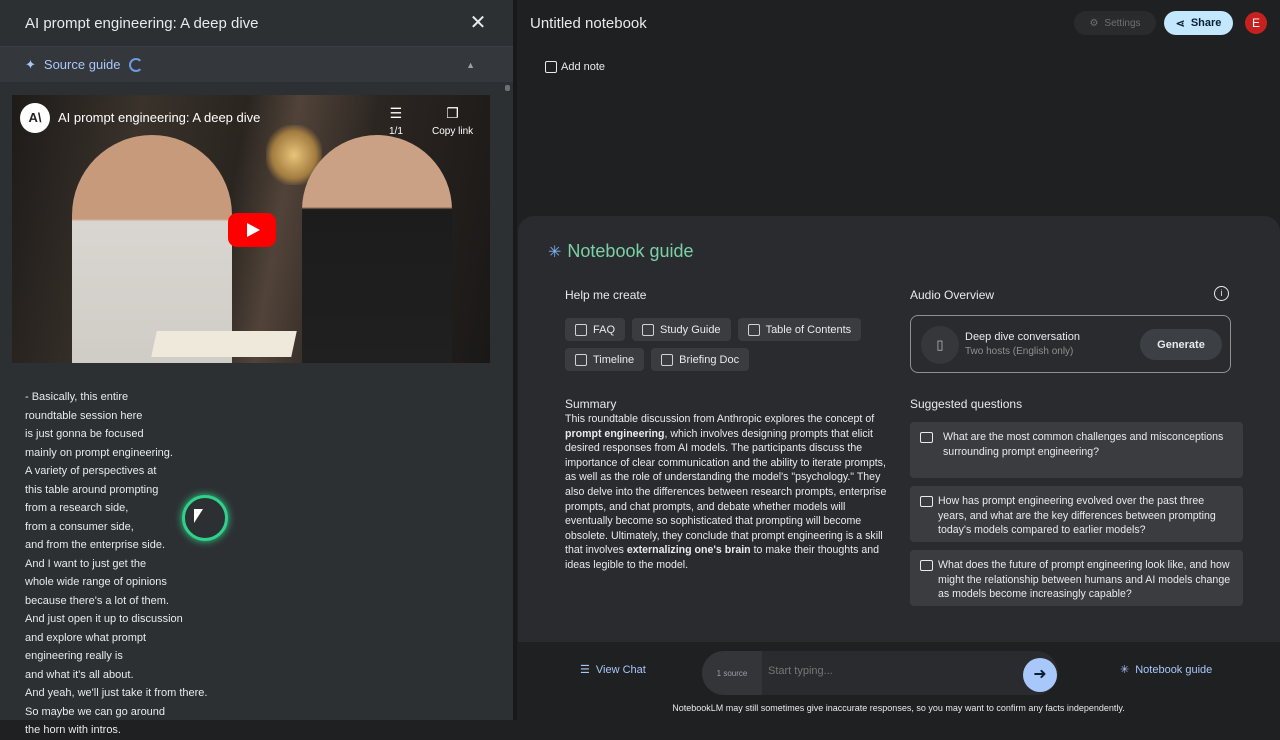 The height and width of the screenshot is (740, 1280). I want to click on notebook-guide-button-label: Notebook guide, so click(1174, 669).